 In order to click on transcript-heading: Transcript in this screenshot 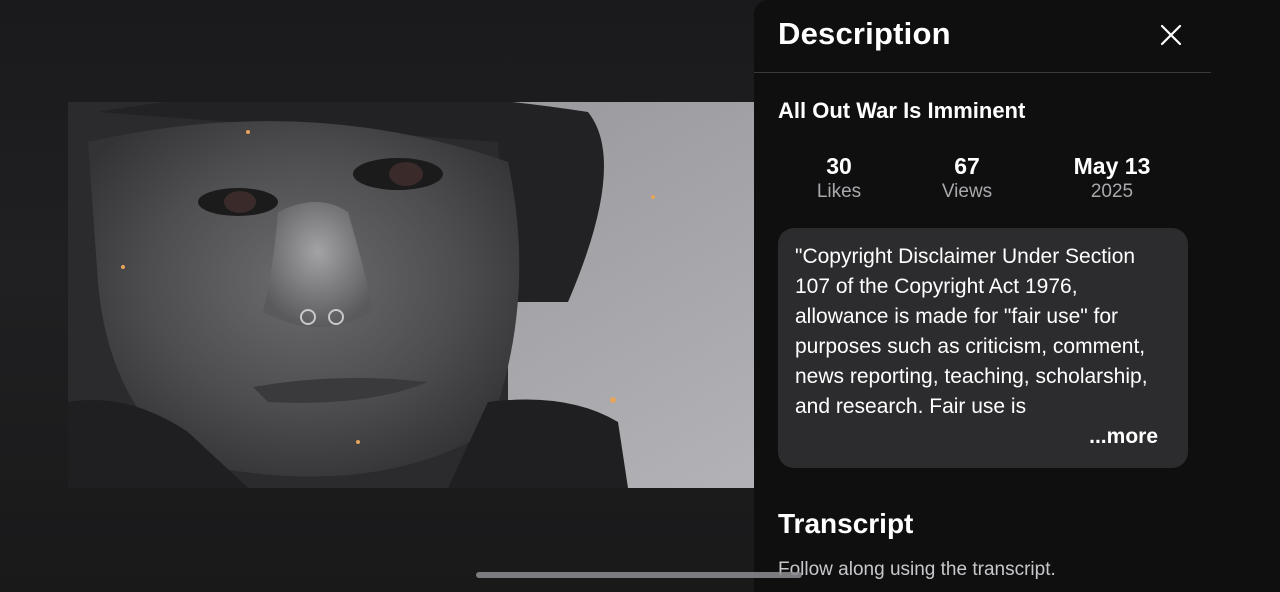, I will do `click(846, 523)`.